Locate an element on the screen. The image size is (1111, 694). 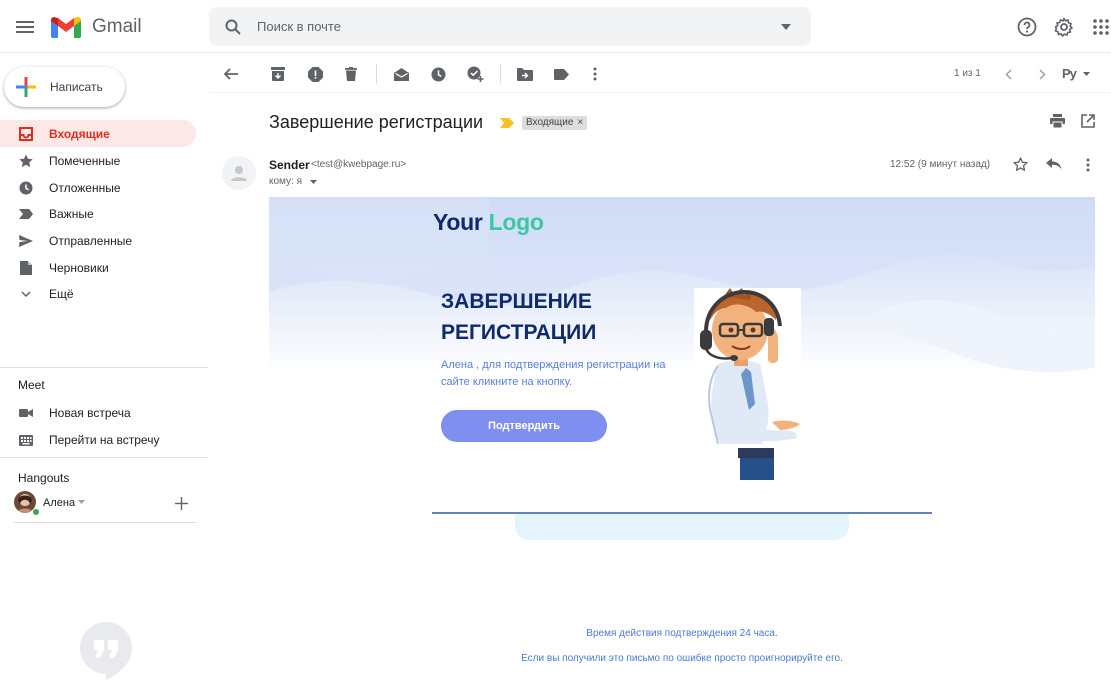
draft-icon is located at coordinates (26, 268).